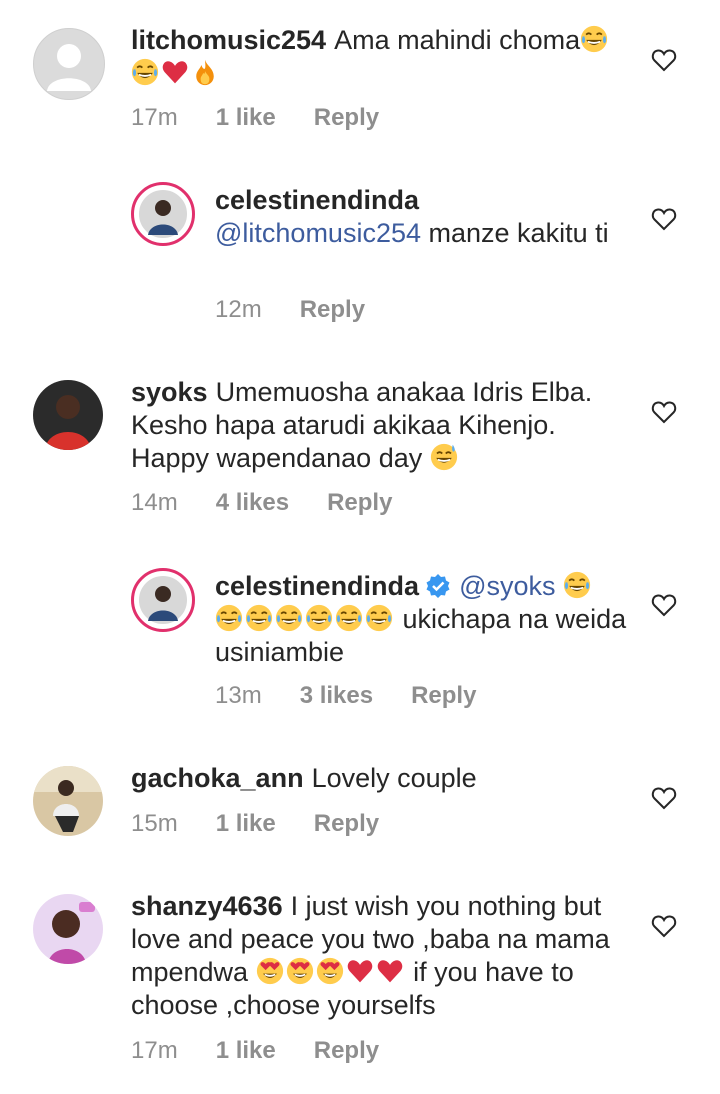  What do you see at coordinates (238, 695) in the screenshot?
I see `timestamp: 13m` at bounding box center [238, 695].